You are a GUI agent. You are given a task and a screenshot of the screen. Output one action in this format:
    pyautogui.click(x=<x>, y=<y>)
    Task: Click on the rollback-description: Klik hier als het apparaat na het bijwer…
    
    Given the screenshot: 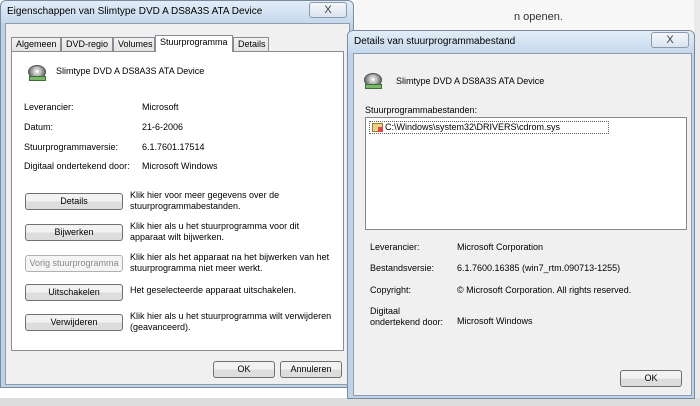 What is the action you would take?
    pyautogui.click(x=230, y=262)
    